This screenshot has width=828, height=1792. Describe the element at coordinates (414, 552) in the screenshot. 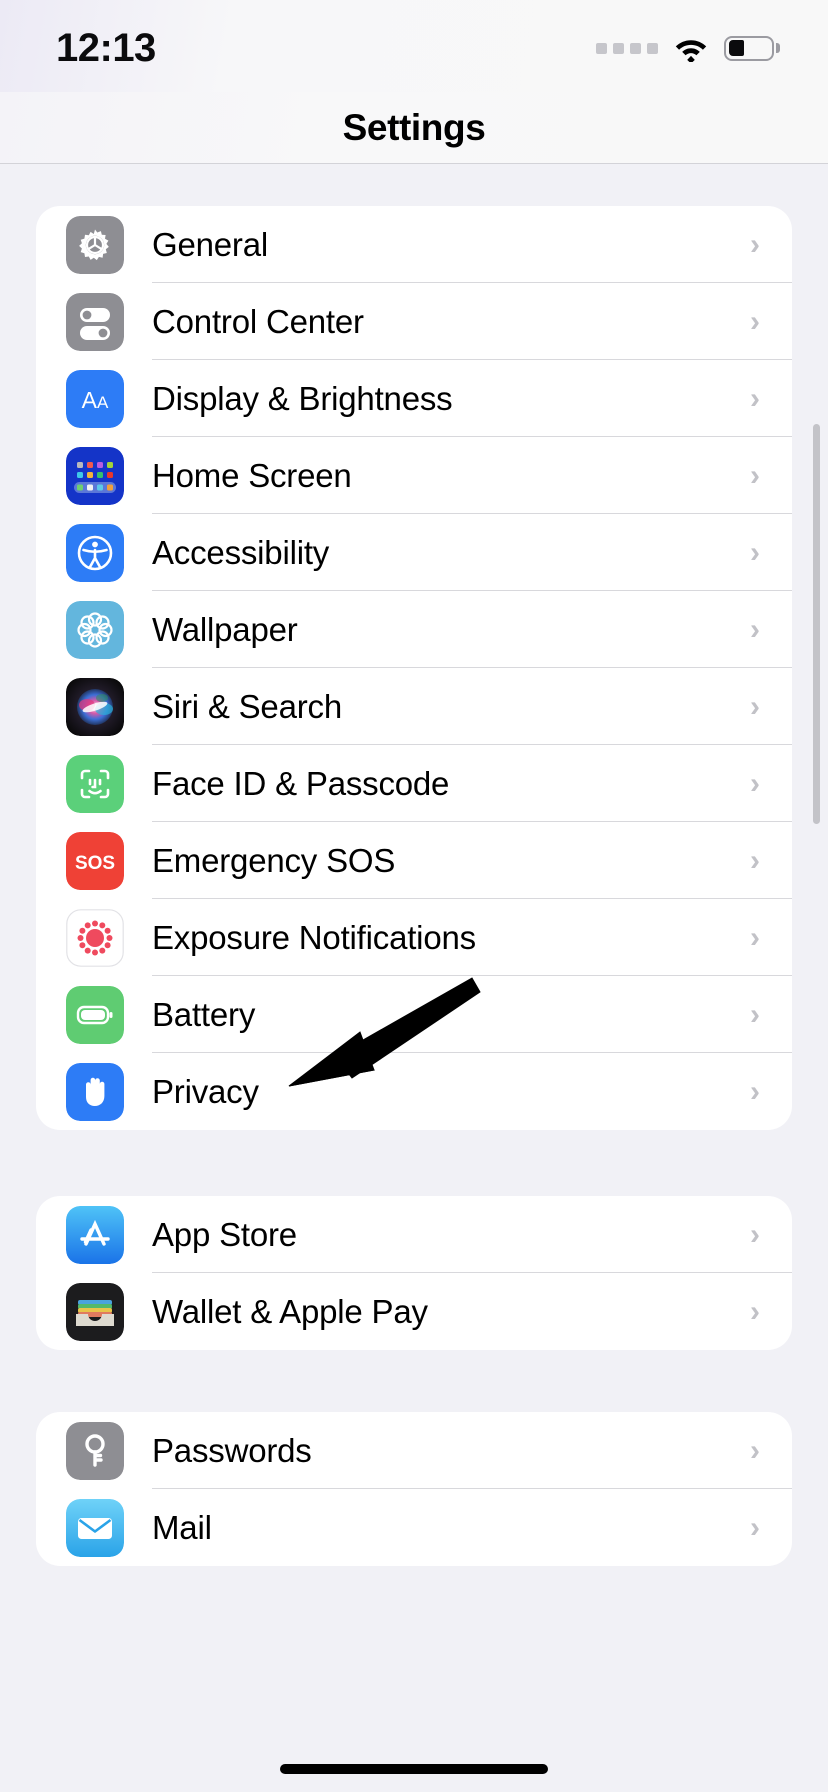

I see `settings-row-accessibility: Accessibility ›` at that location.